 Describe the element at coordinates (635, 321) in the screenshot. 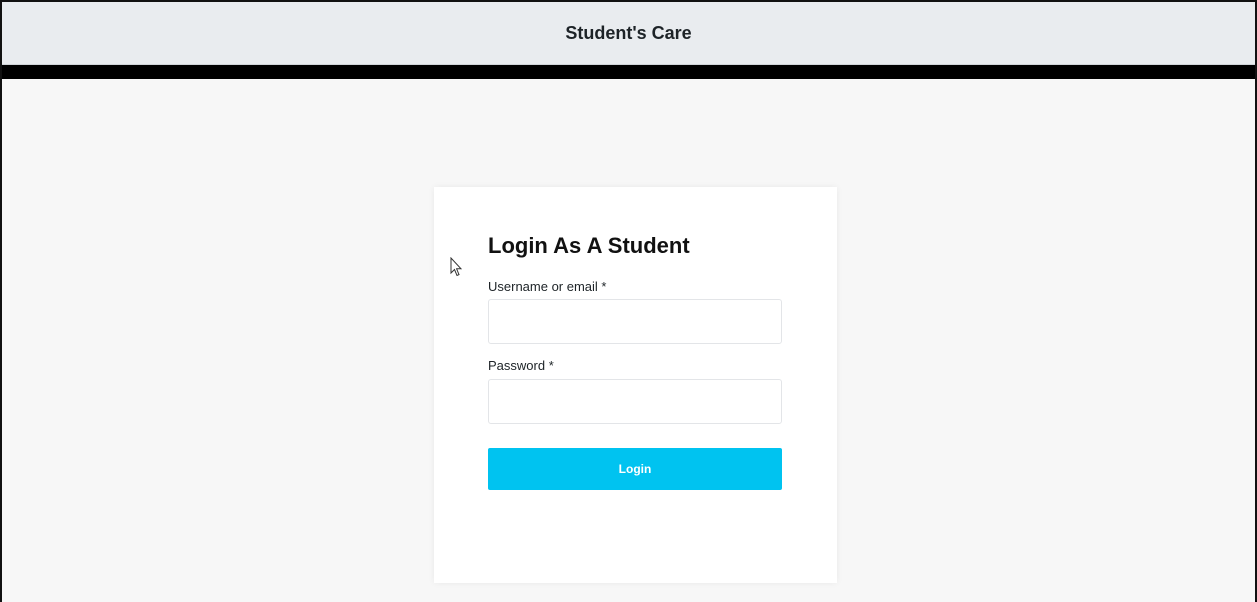

I see `username-input` at that location.